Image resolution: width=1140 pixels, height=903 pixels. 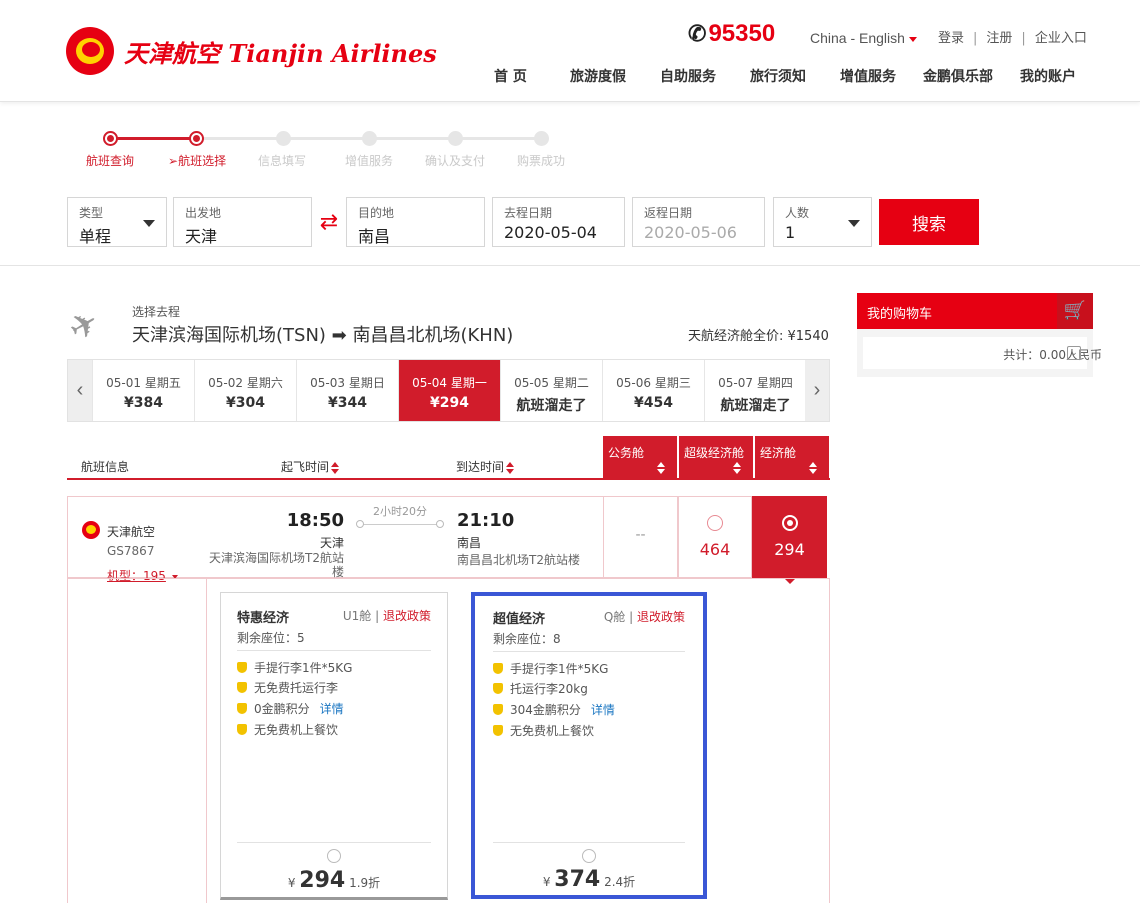 I want to click on super-economy-radio, so click(x=715, y=523).